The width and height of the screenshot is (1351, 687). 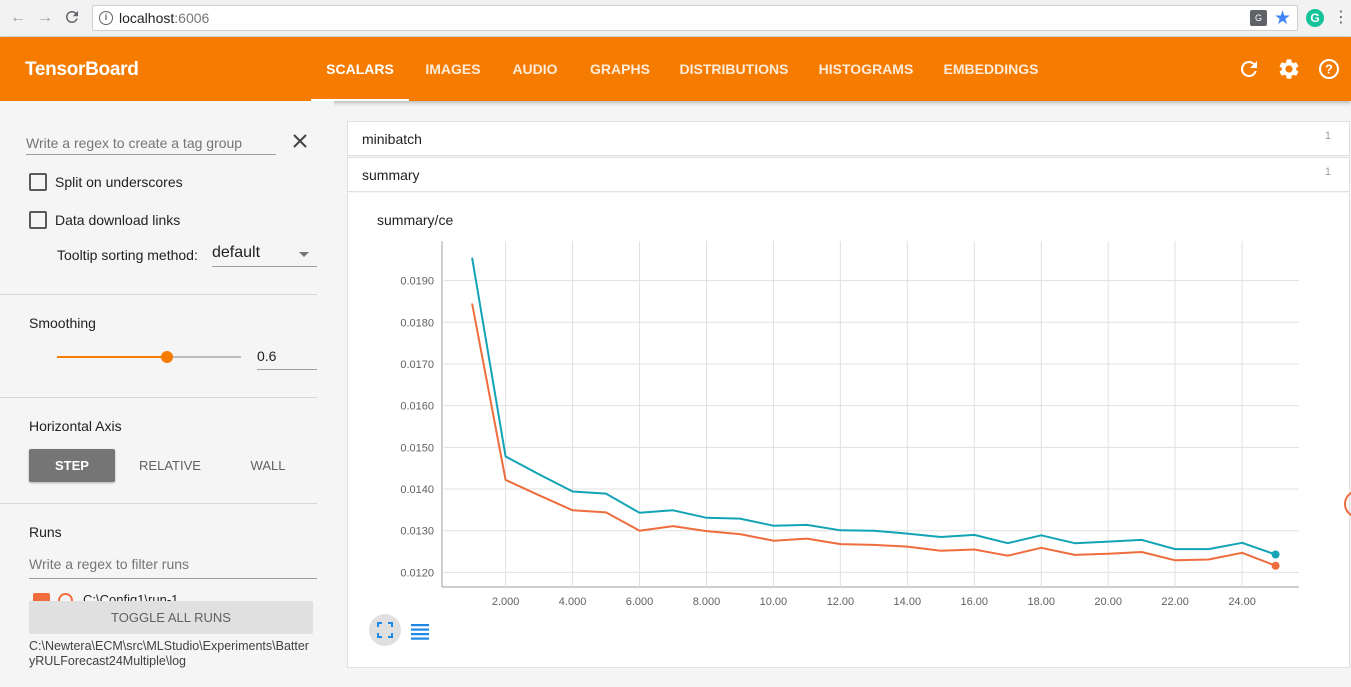 I want to click on app-title: TensorBoard, so click(x=82, y=69).